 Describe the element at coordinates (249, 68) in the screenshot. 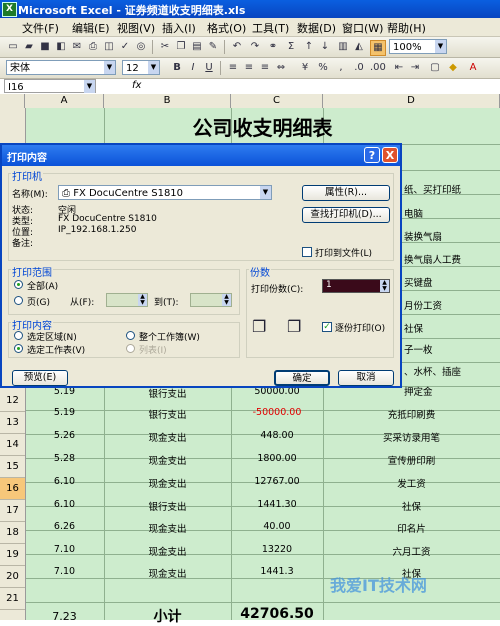

I see `align-center-icon: ≡` at that location.